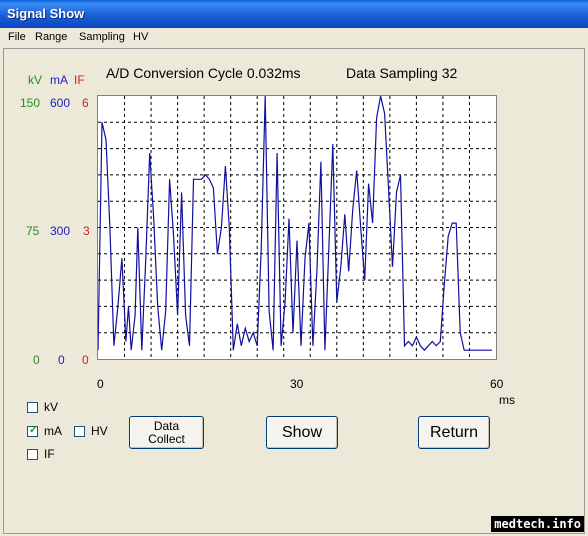  Describe the element at coordinates (294, 37) in the screenshot. I see `menu-bar: File Range Sampling HV` at that location.